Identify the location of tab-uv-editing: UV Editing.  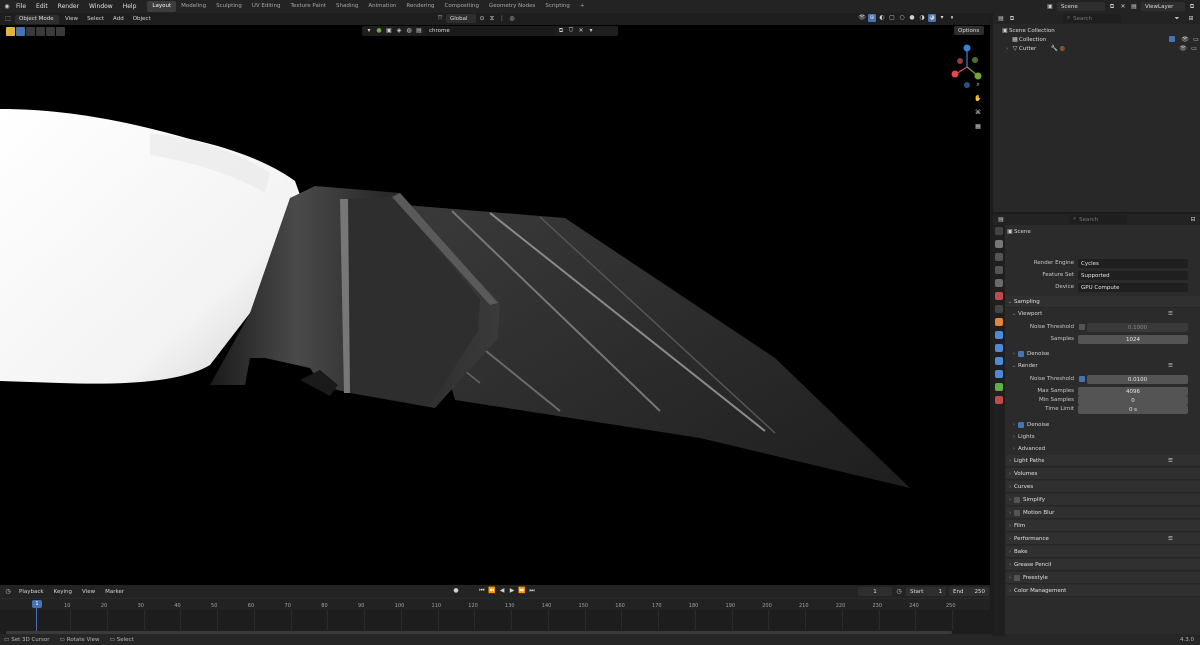
(266, 6).